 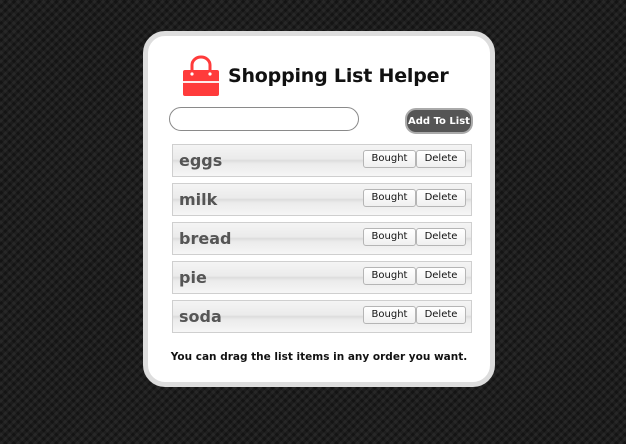 What do you see at coordinates (201, 75) in the screenshot?
I see `shopping-bag-icon` at bounding box center [201, 75].